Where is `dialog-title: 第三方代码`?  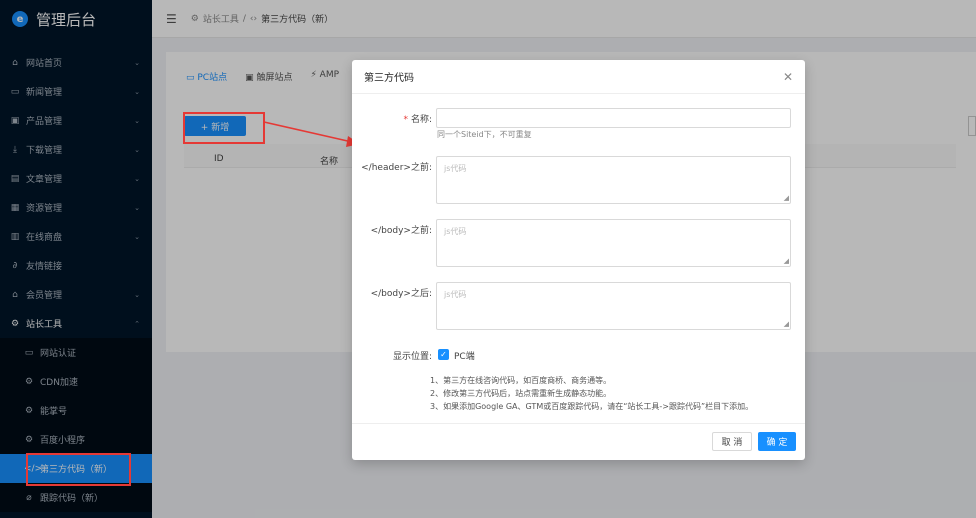
dialog-title: 第三方代码 is located at coordinates (389, 78).